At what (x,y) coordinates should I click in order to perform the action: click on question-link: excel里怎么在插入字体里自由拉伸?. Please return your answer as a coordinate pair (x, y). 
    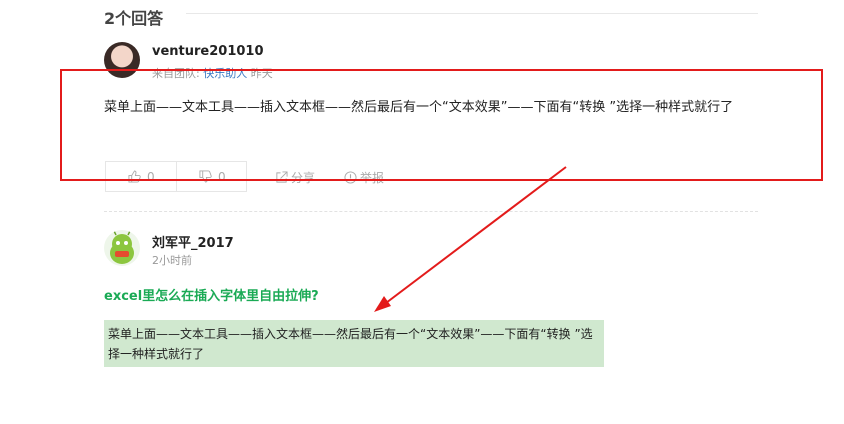
    Looking at the image, I should click on (211, 294).